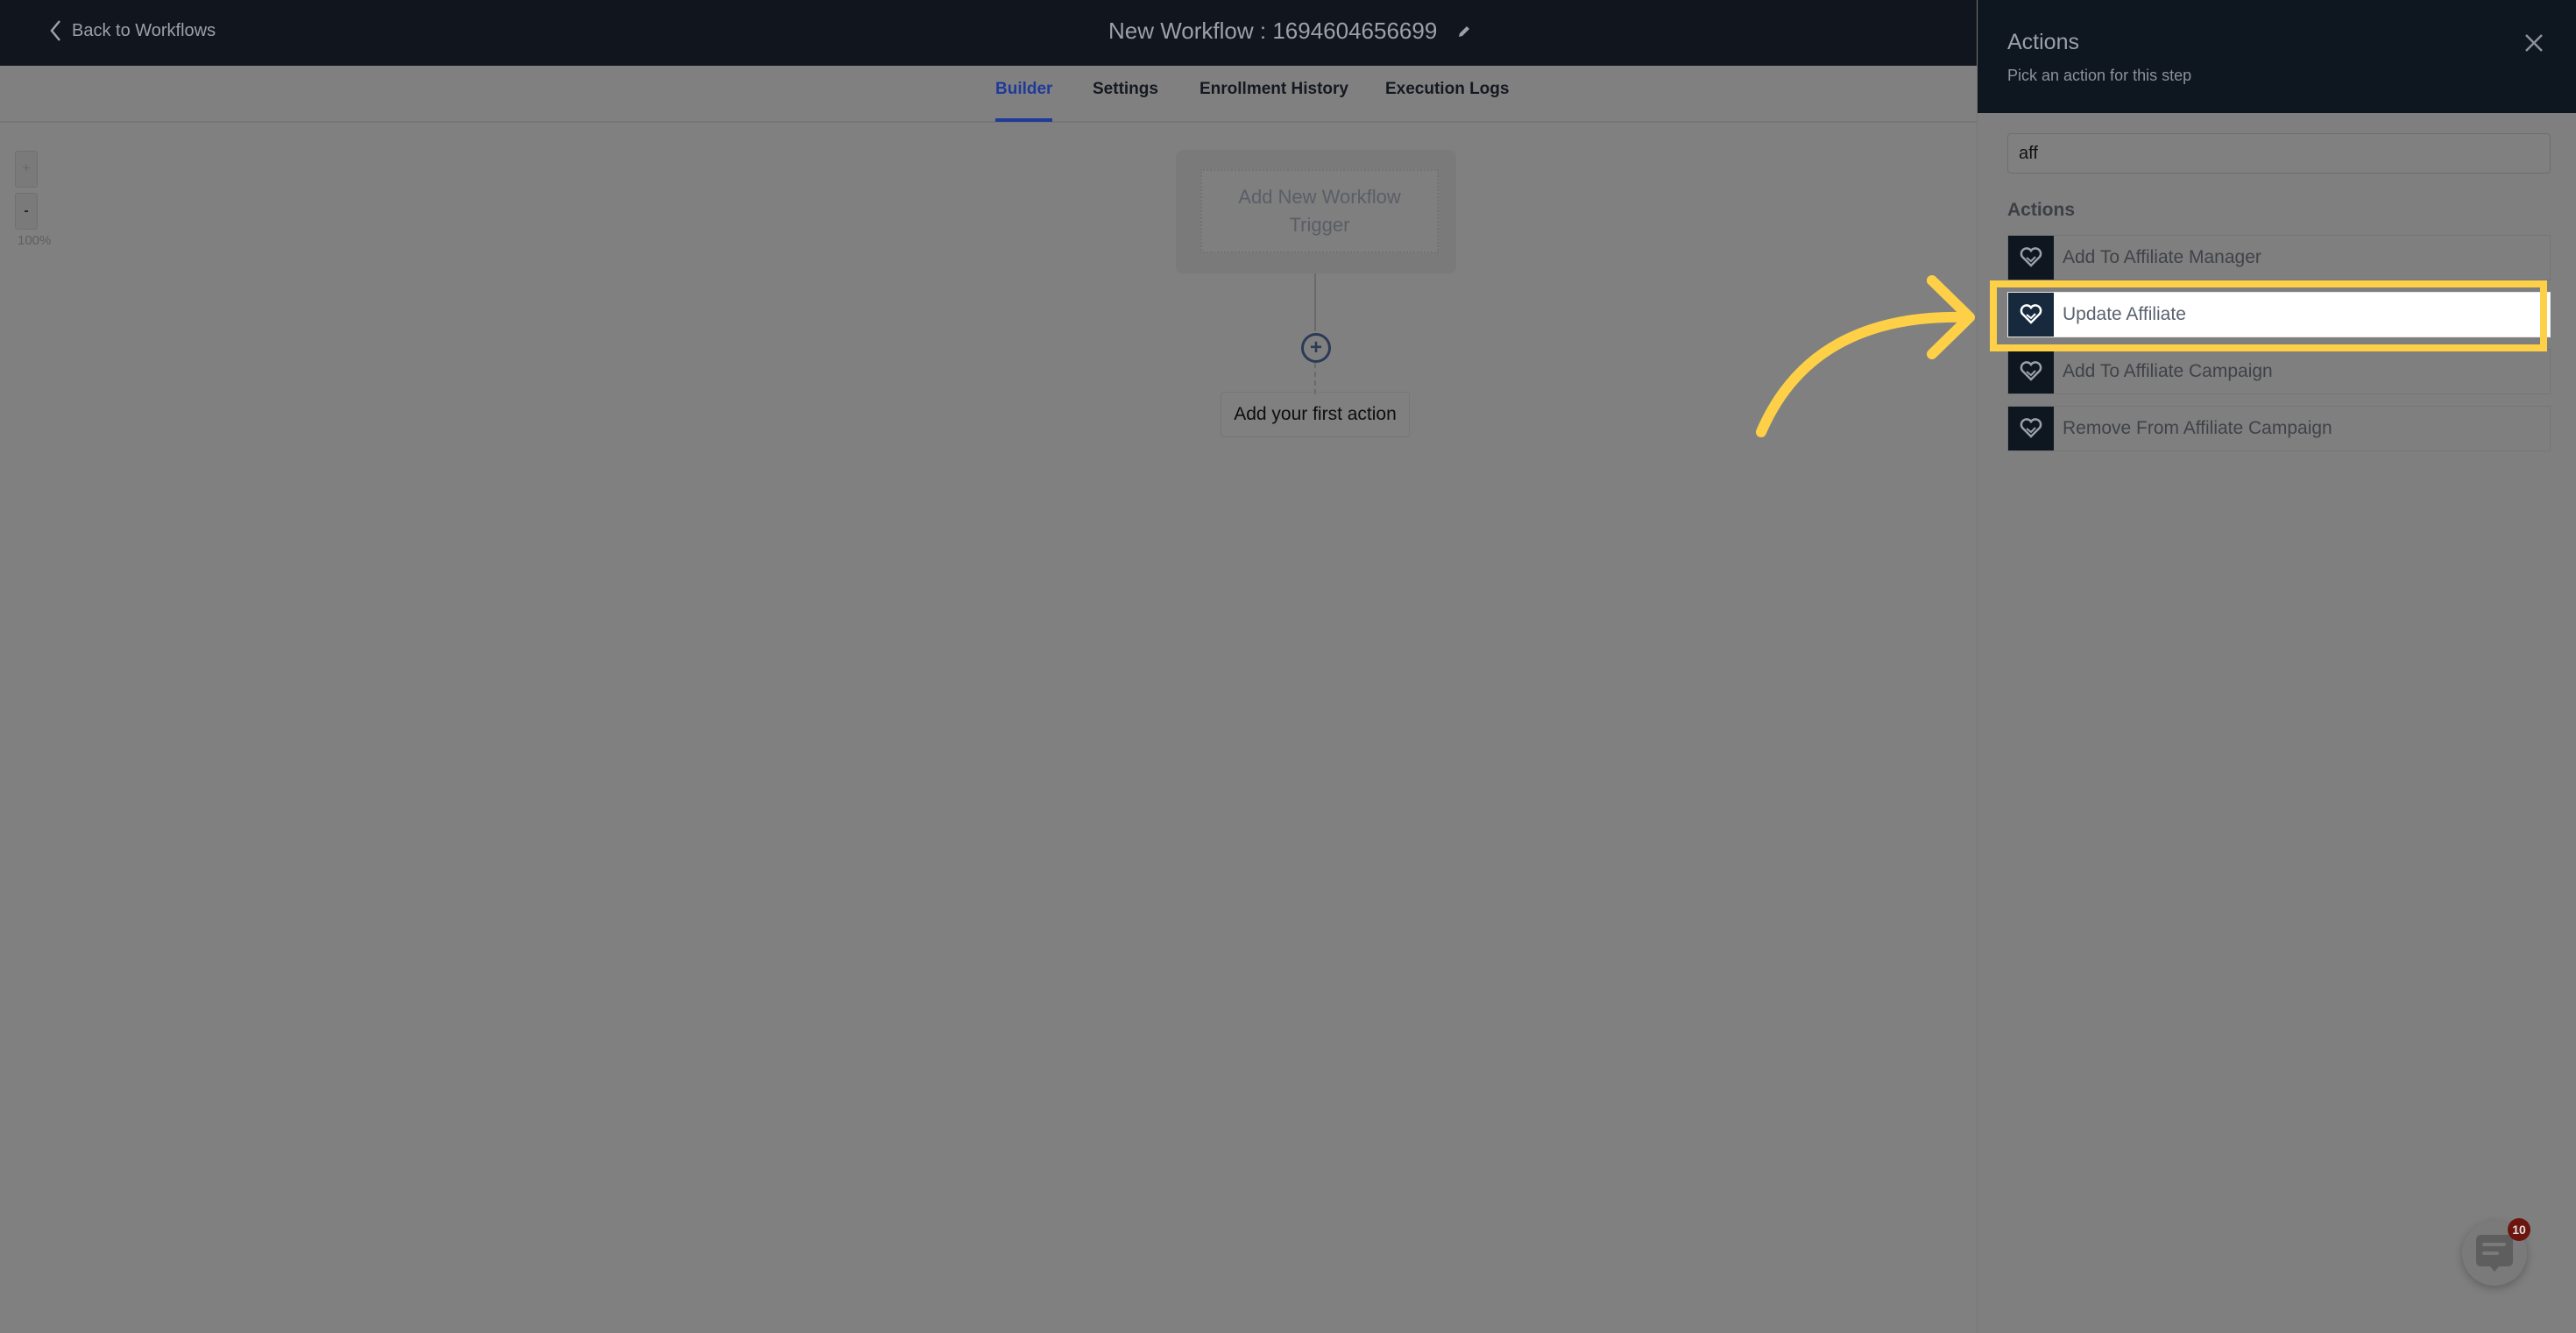 This screenshot has height=1333, width=2576. I want to click on close-icon, so click(2534, 43).